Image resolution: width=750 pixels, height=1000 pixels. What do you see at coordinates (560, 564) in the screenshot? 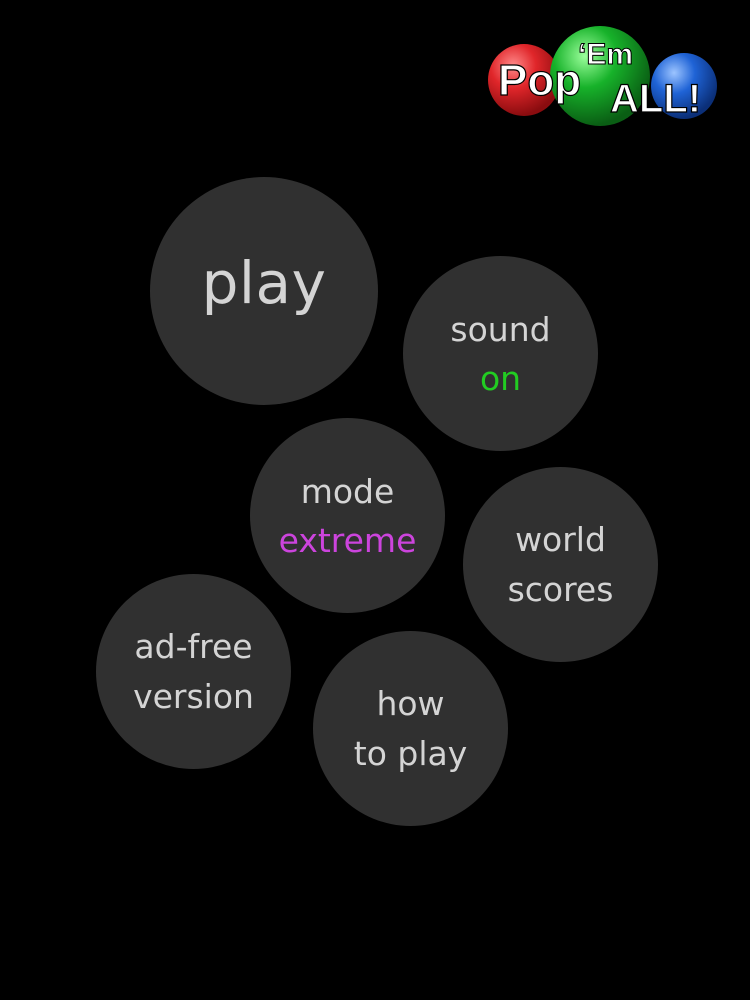
I see `world-scores-button: world scores` at bounding box center [560, 564].